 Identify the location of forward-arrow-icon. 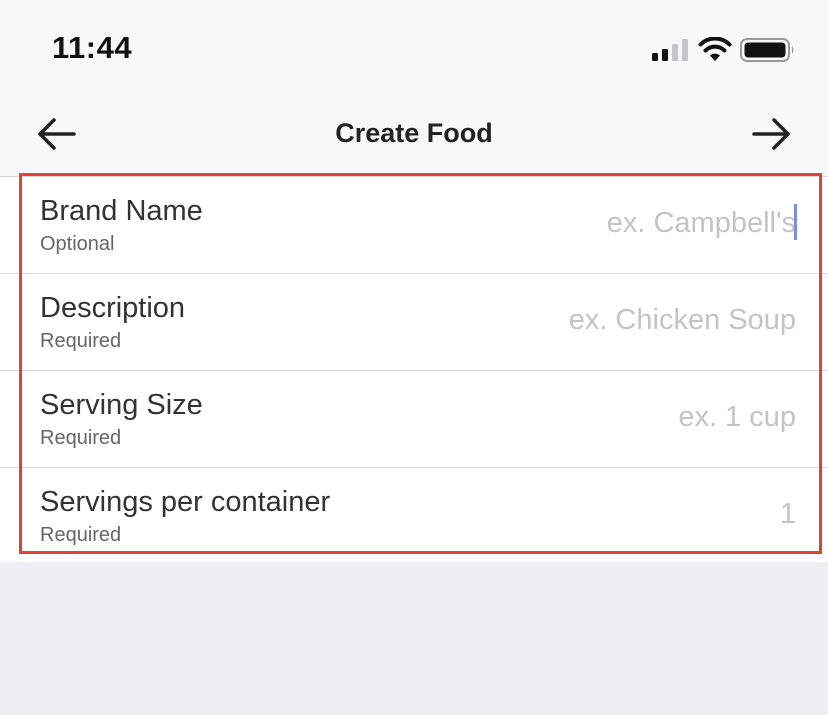
(772, 134).